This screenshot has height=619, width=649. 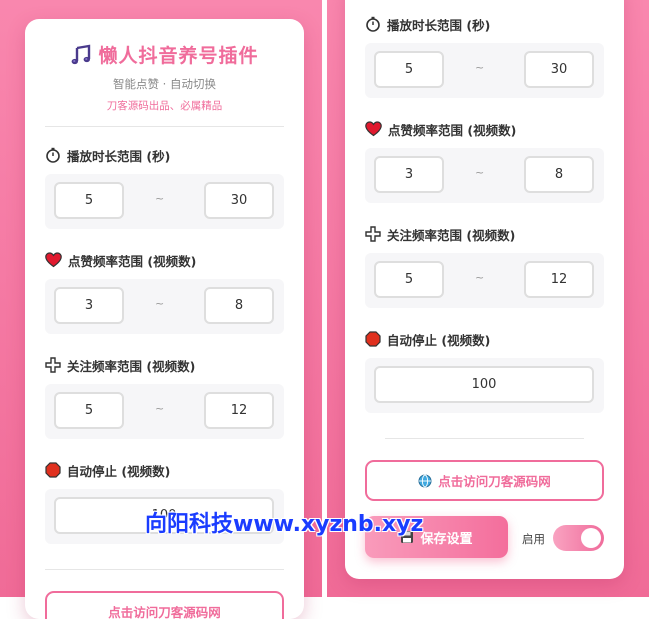 I want to click on header: 懒人抖音养号插件 智能点赞 · 自动切换 刀客源码出品、必属精品, so click(x=164, y=66).